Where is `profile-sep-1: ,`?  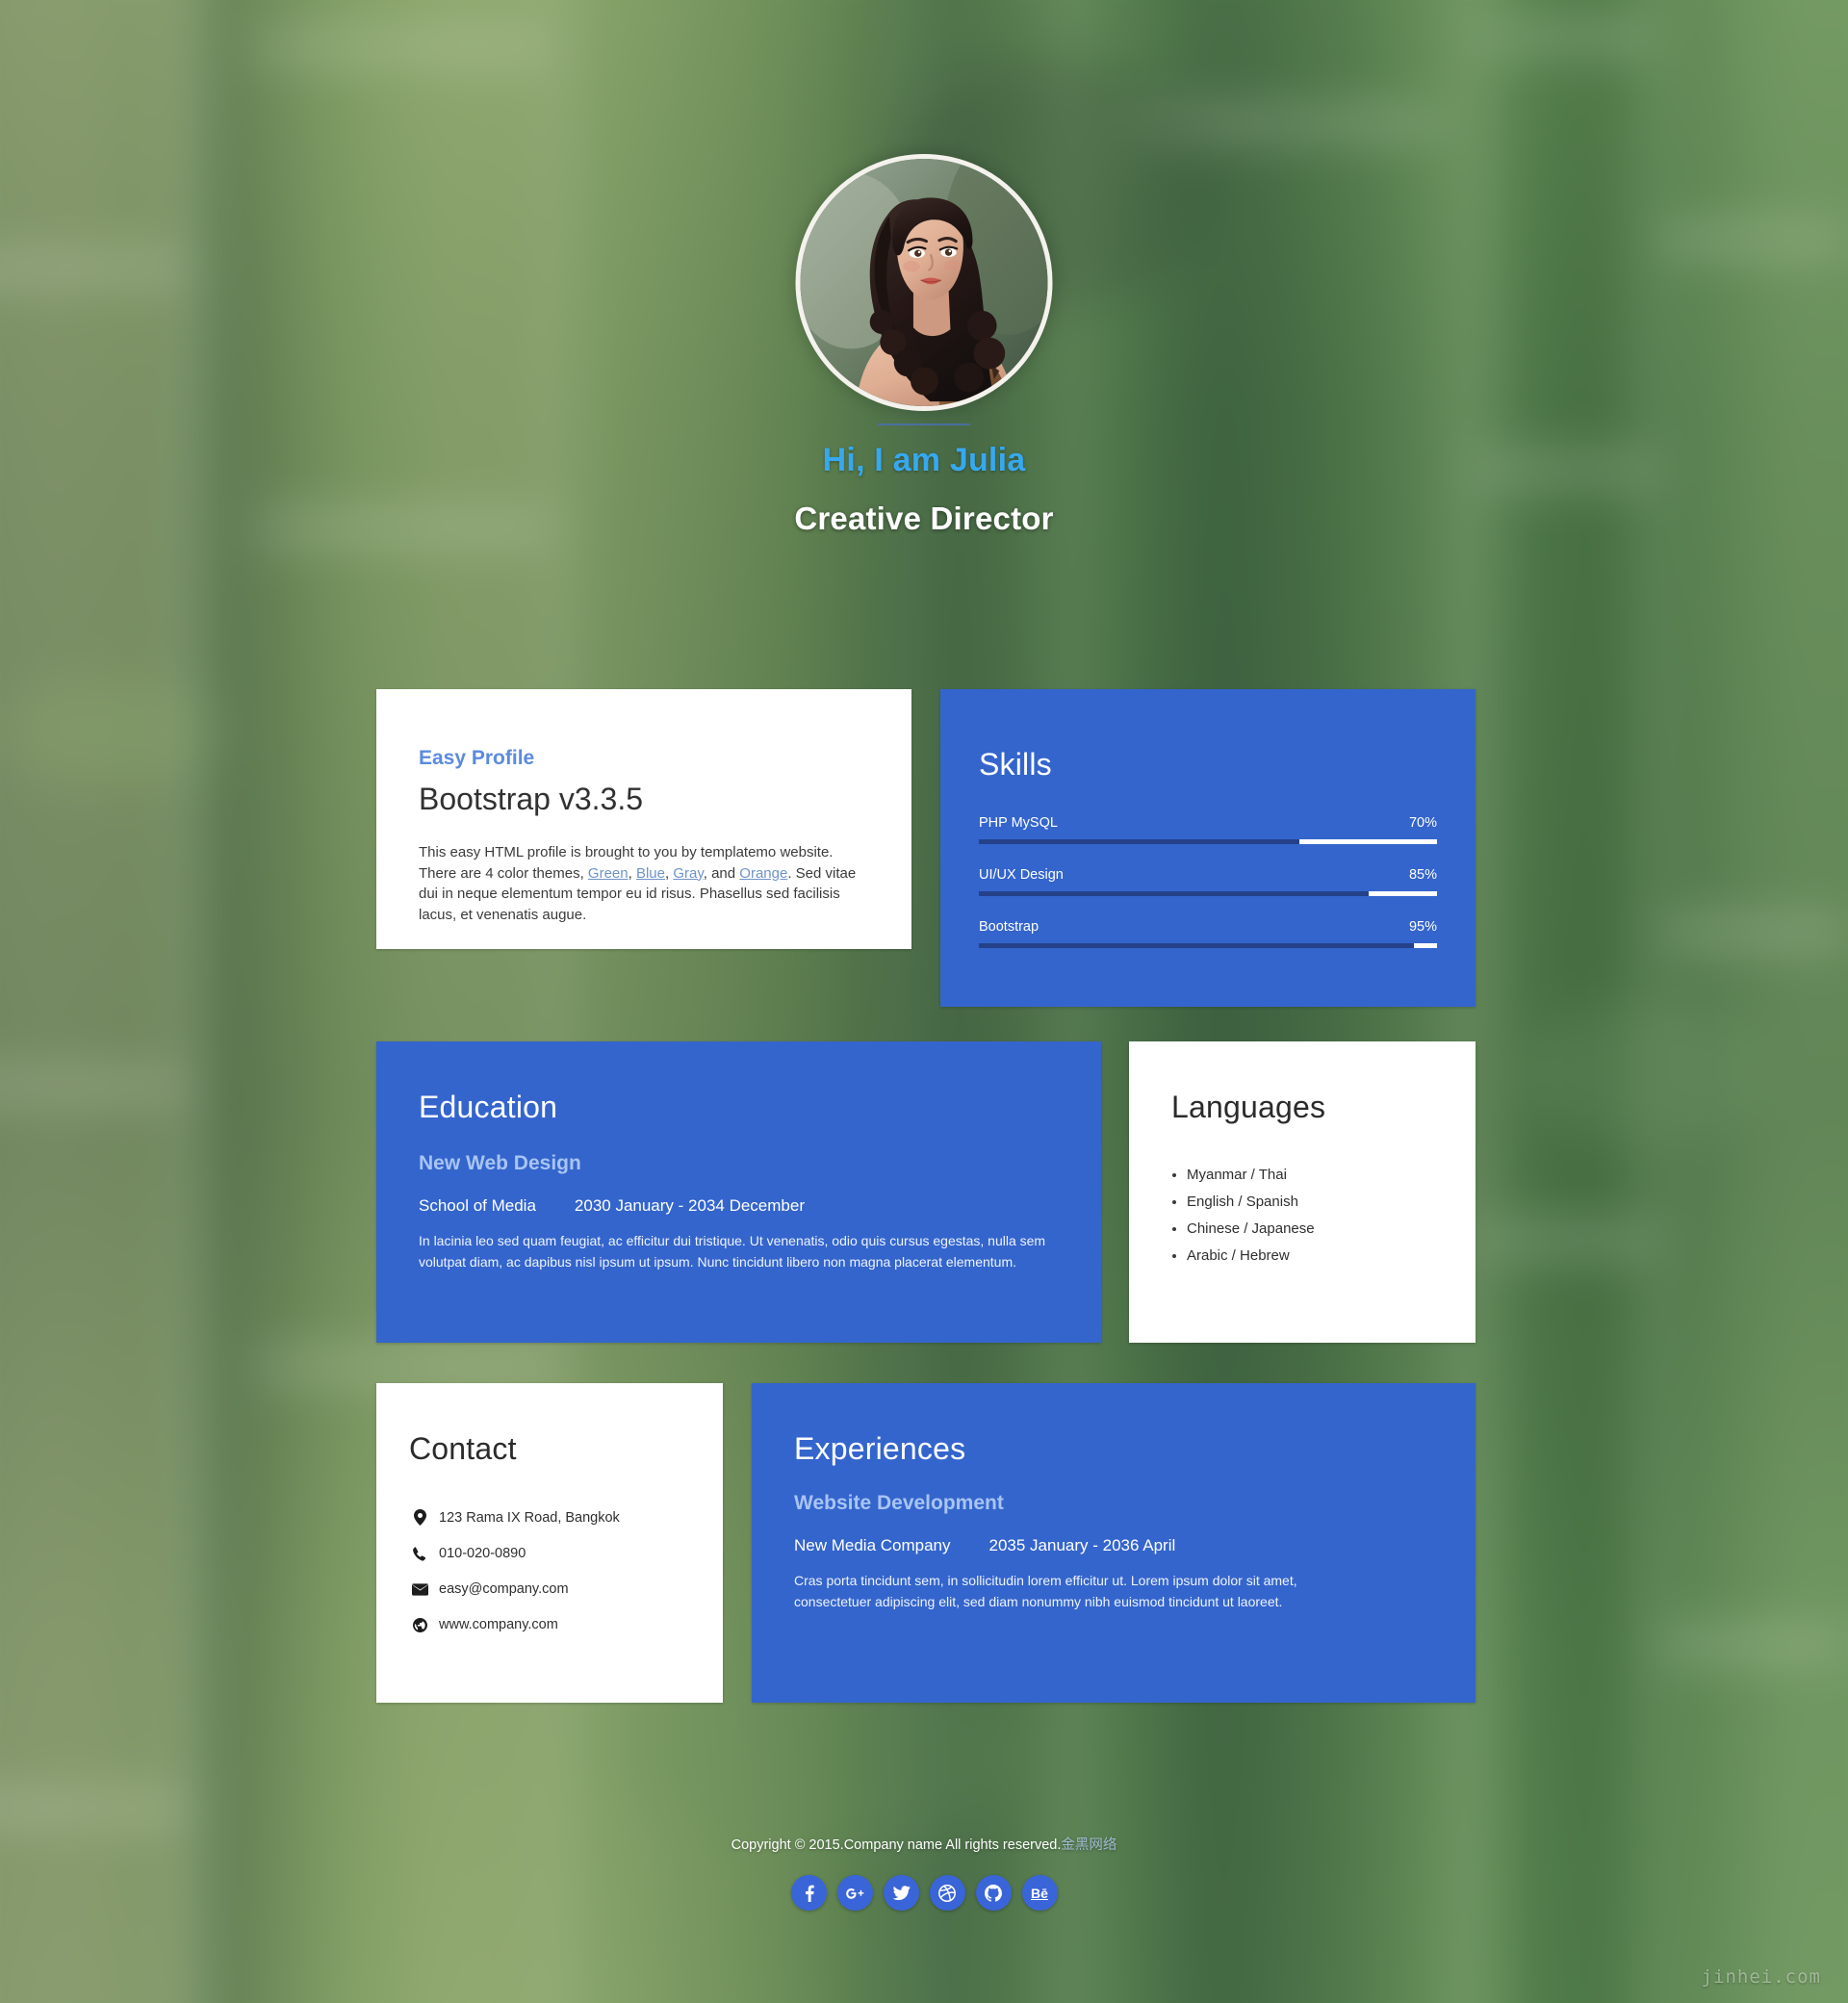
profile-sep-1: , is located at coordinates (632, 873).